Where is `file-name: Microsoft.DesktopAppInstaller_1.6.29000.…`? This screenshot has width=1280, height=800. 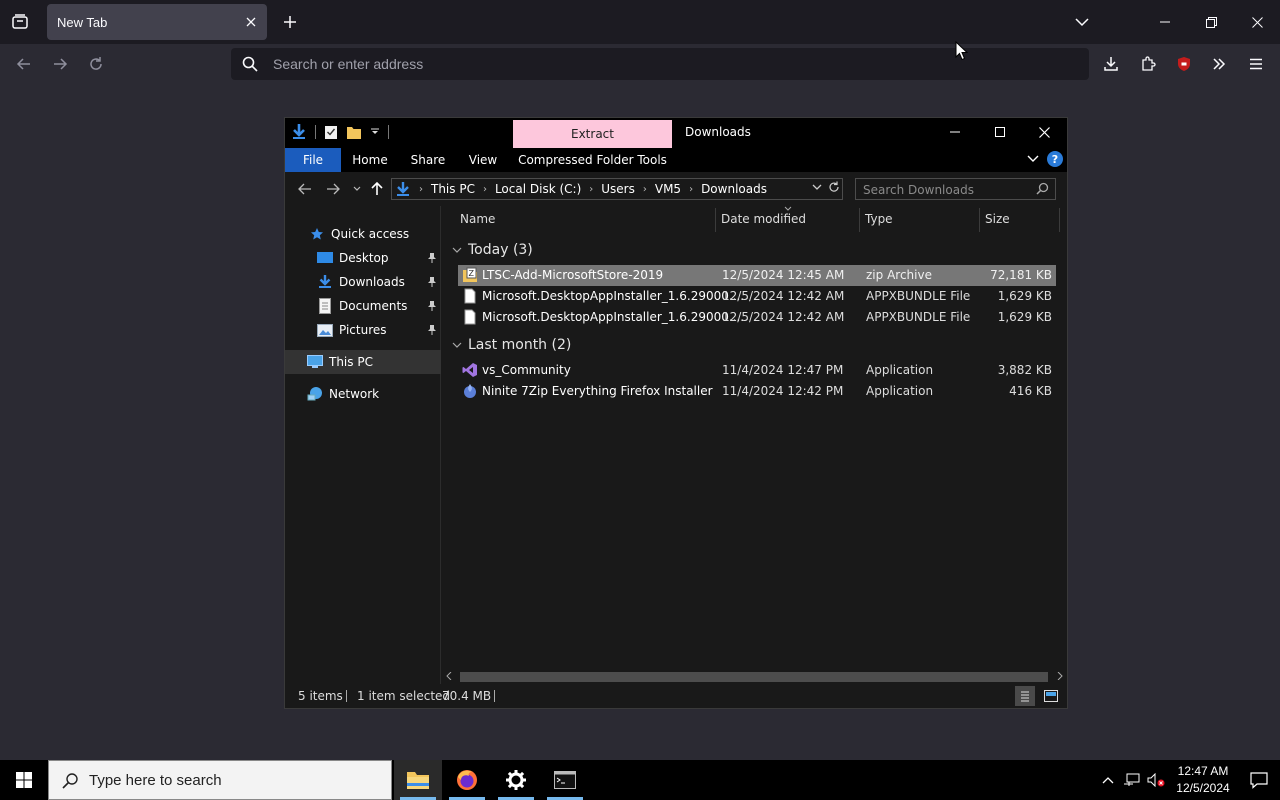 file-name: Microsoft.DesktopAppInstaller_1.6.29000.… is located at coordinates (613, 317).